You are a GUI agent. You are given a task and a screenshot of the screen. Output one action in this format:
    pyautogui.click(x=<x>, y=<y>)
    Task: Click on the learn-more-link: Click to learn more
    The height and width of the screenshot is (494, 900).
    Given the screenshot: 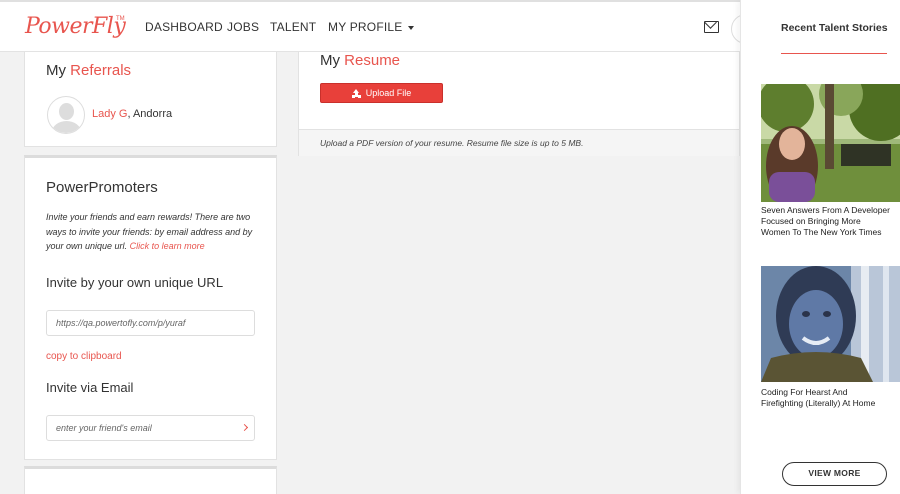 What is the action you would take?
    pyautogui.click(x=167, y=246)
    